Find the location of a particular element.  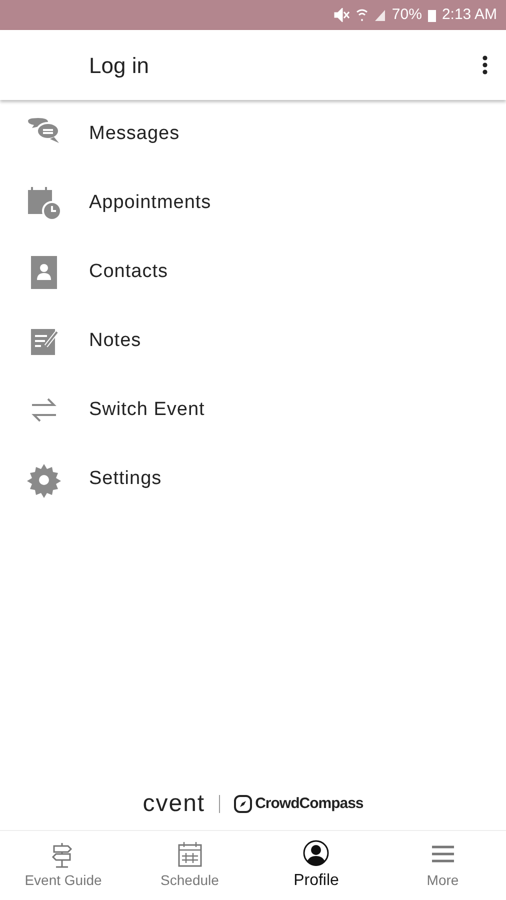

gear-icon is located at coordinates (44, 480).